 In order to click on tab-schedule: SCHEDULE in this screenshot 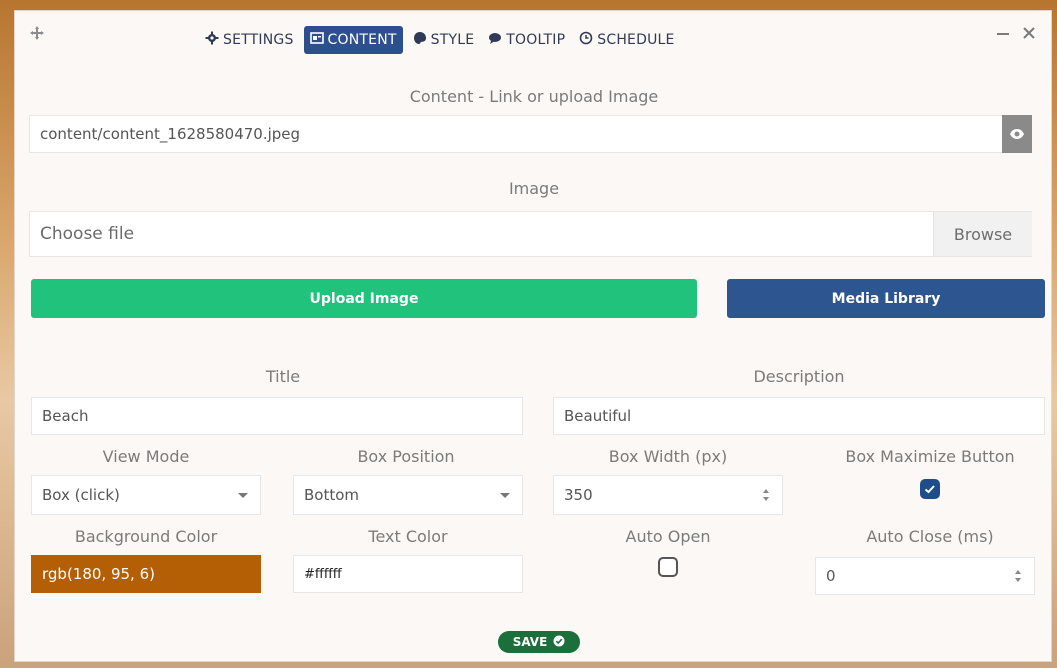, I will do `click(626, 40)`.